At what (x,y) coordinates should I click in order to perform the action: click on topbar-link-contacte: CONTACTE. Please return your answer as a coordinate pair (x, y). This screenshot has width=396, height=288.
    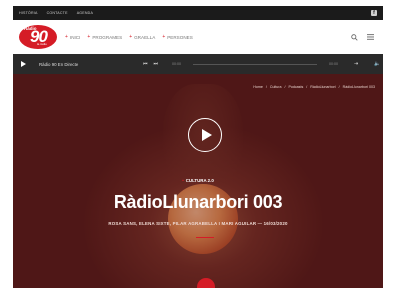
    Looking at the image, I should click on (57, 13).